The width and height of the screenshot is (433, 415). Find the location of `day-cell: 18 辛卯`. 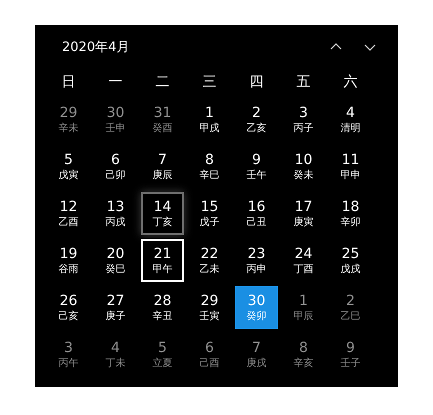

day-cell: 18 辛卯 is located at coordinates (350, 213).